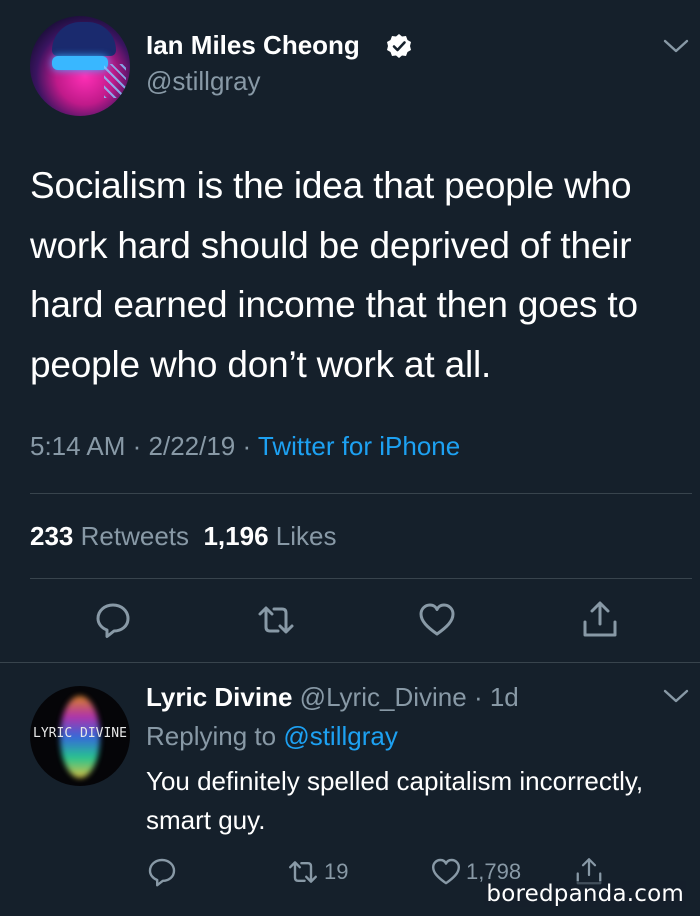 The image size is (700, 916). I want to click on tweet-source-link: Twitter for iPhone, so click(359, 446).